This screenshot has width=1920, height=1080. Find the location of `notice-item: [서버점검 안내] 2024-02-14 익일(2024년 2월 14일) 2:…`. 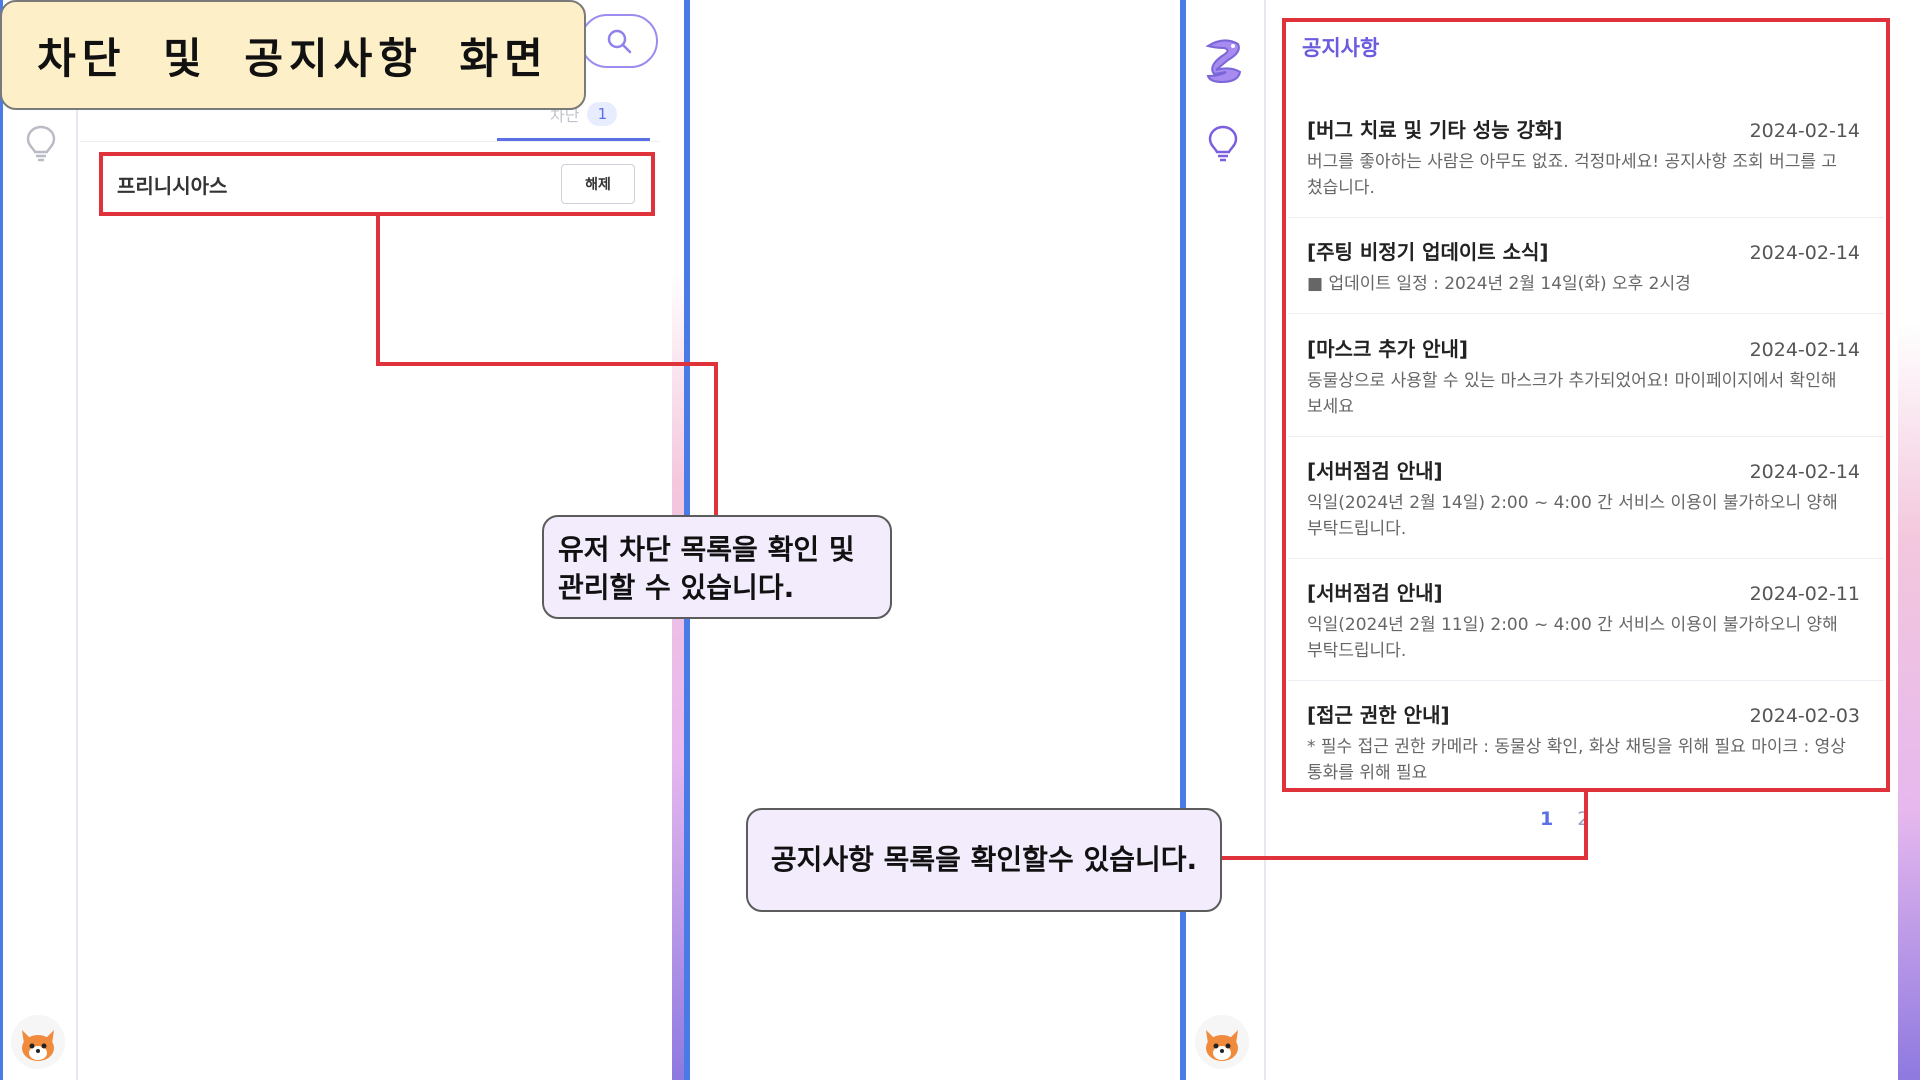

notice-item: [서버점검 안내] 2024-02-14 익일(2024년 2월 14일) 2:… is located at coordinates (1586, 507).